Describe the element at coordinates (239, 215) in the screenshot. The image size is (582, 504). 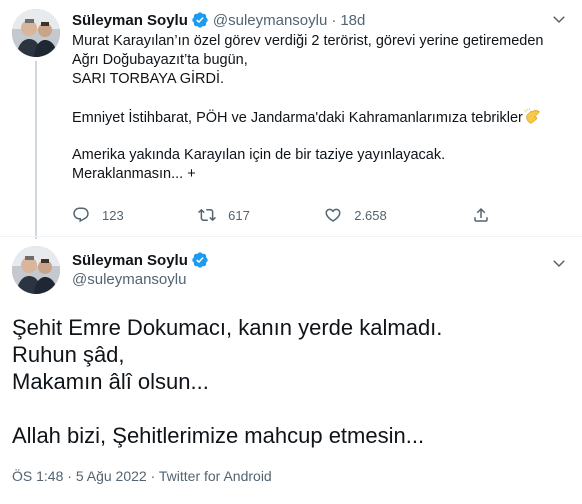
I see `retweet-count: 617` at that location.